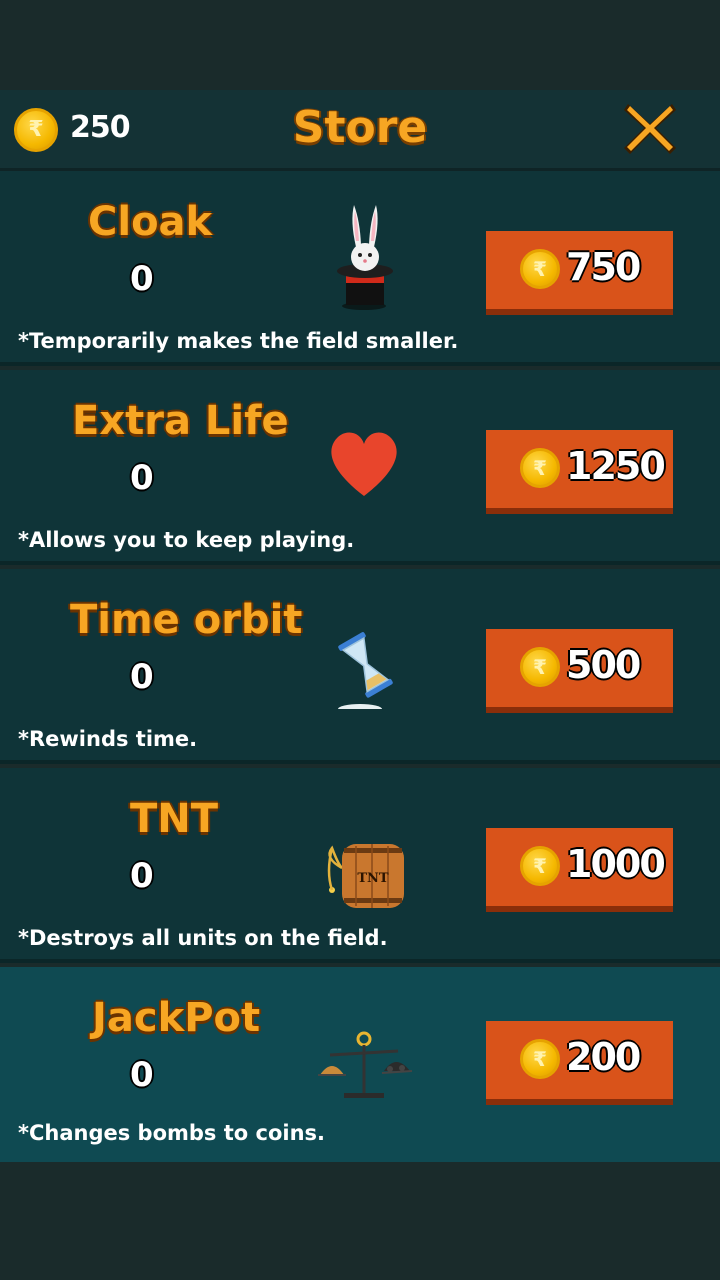 Image resolution: width=720 pixels, height=1280 pixels. Describe the element at coordinates (172, 1133) in the screenshot. I see `item-description: *Changes bombs to coins.` at that location.